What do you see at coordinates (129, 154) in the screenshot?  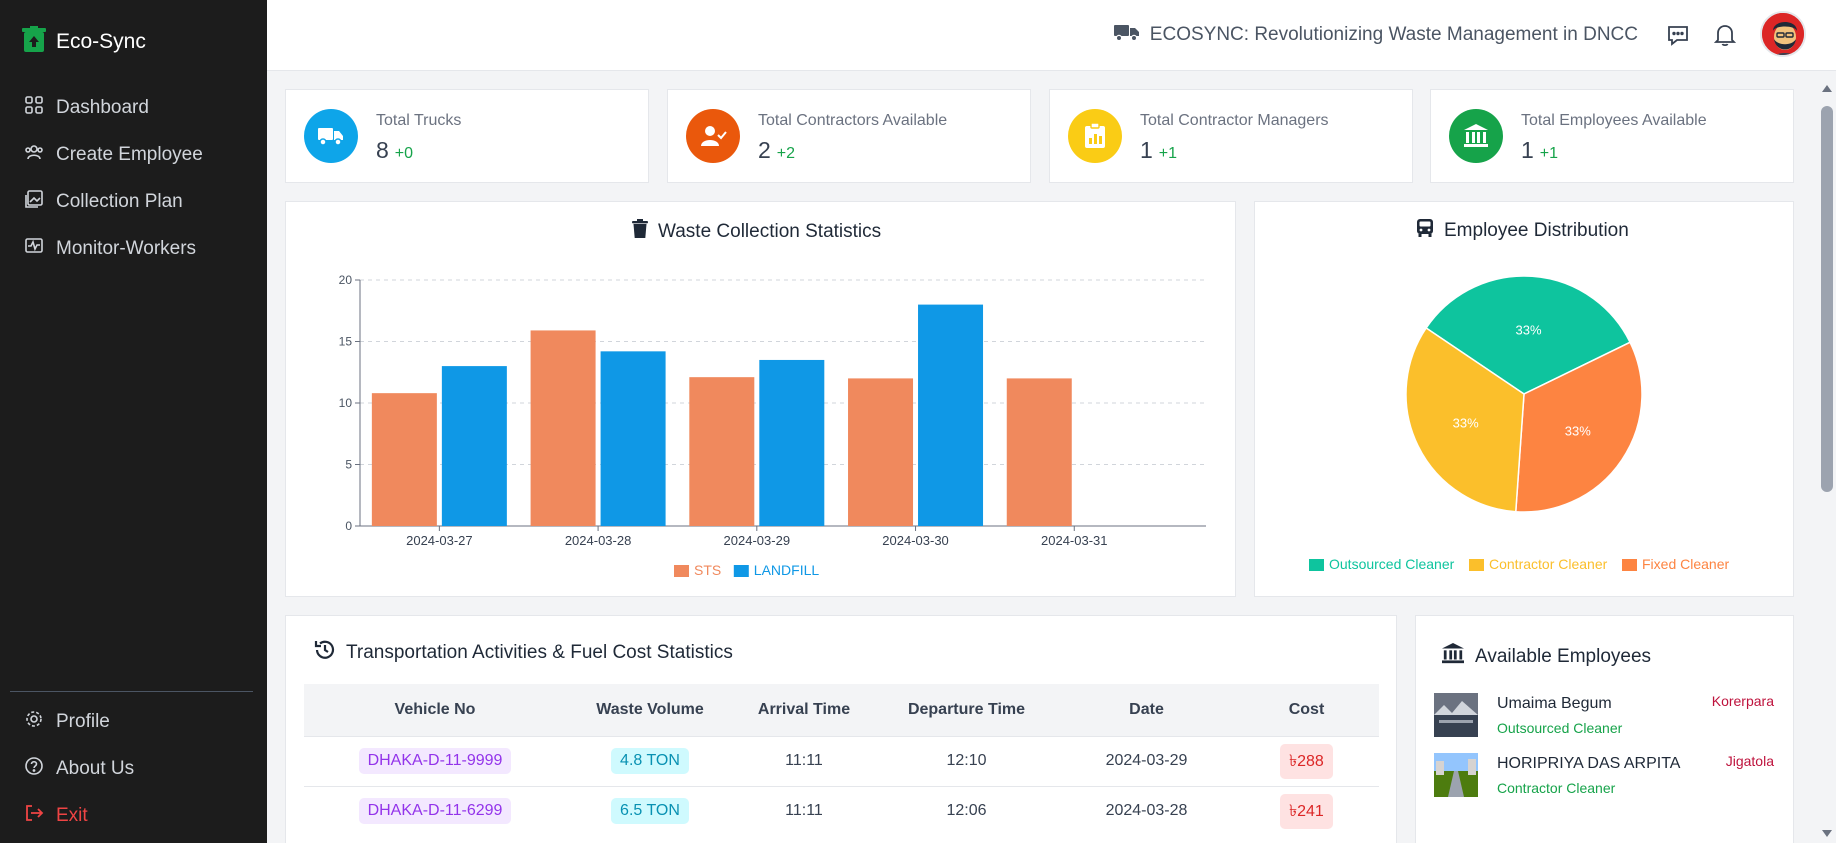 I see `sidebar-item-label: Create Employee` at bounding box center [129, 154].